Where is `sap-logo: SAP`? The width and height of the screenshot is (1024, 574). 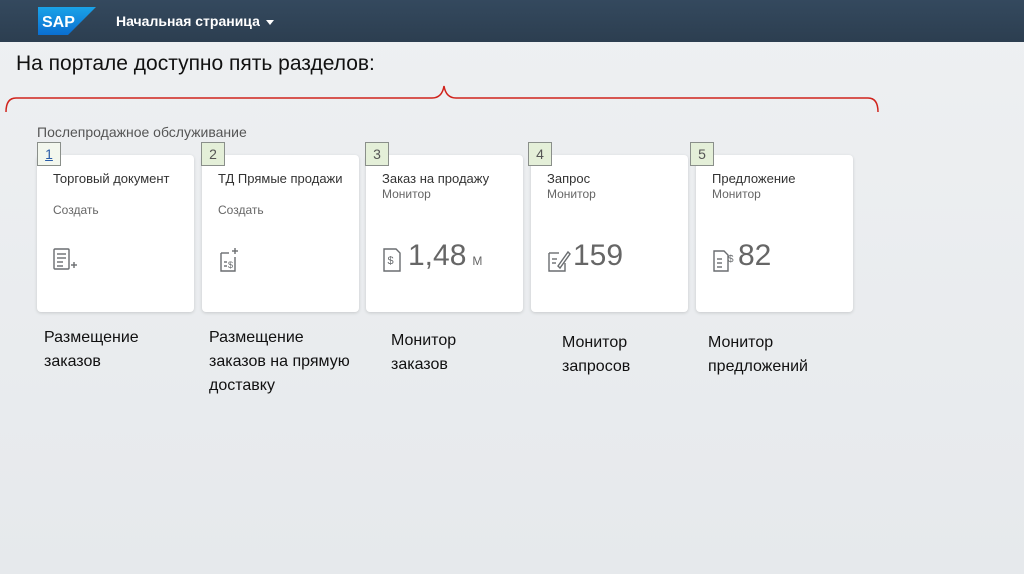 sap-logo: SAP is located at coordinates (67, 21).